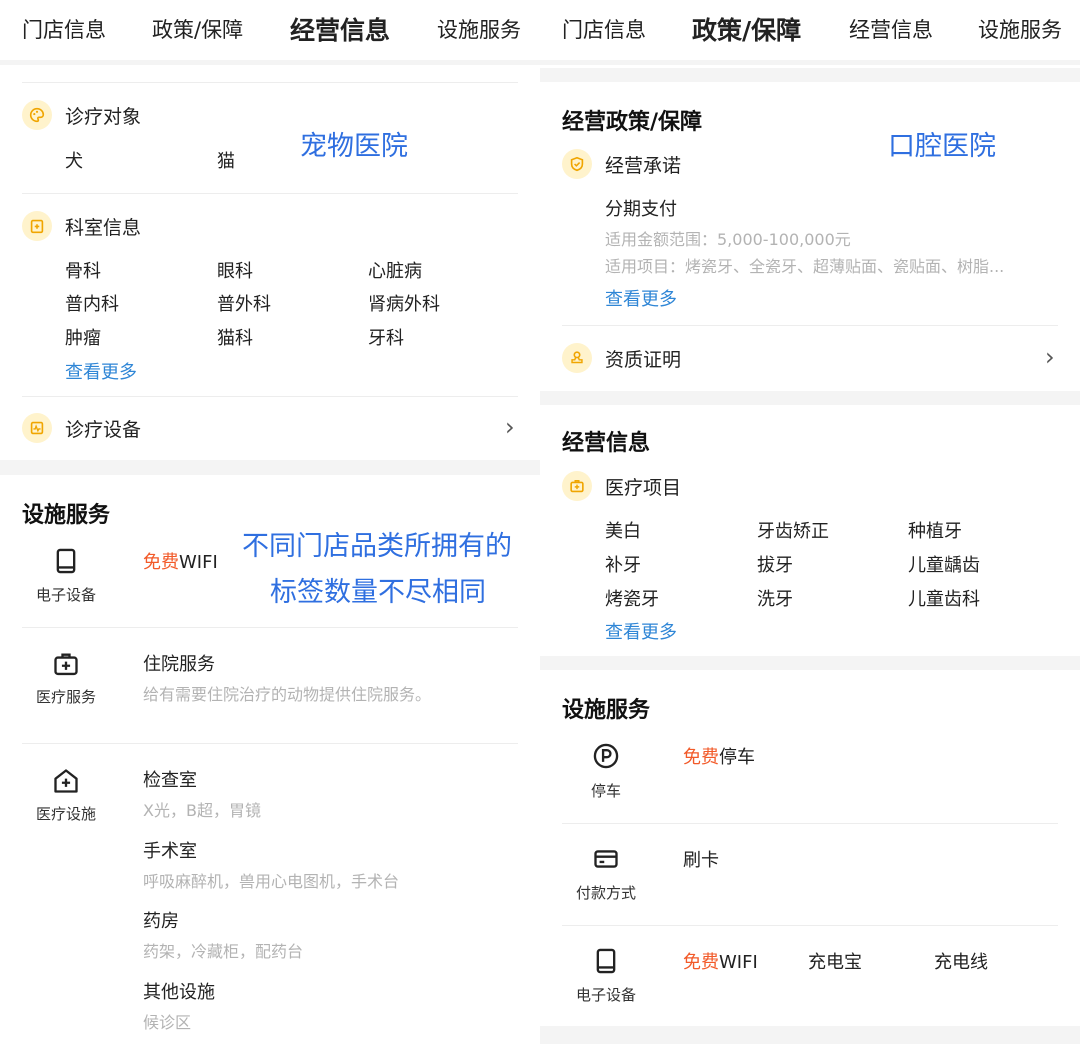  What do you see at coordinates (606, 756) in the screenshot?
I see `parking-icon` at bounding box center [606, 756].